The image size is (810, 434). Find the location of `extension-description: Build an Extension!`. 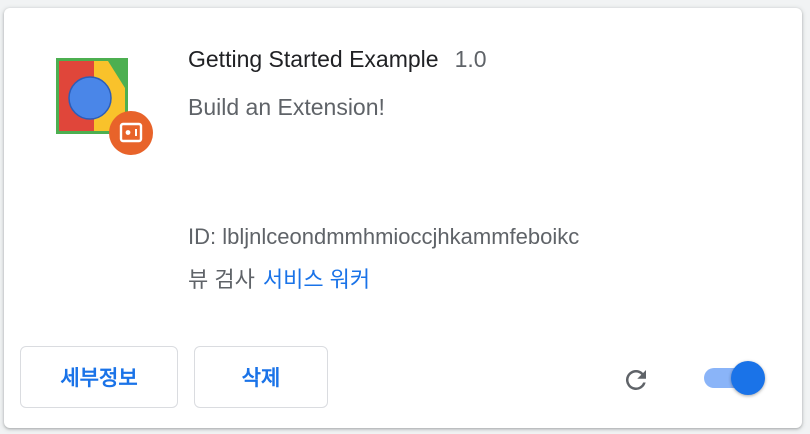

extension-description: Build an Extension! is located at coordinates (286, 107).